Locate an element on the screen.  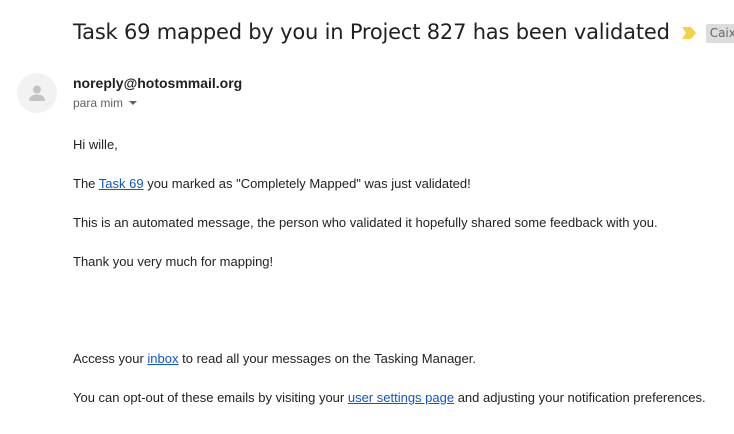
inbox-label-chip: Caixa de e is located at coordinates (719, 33).